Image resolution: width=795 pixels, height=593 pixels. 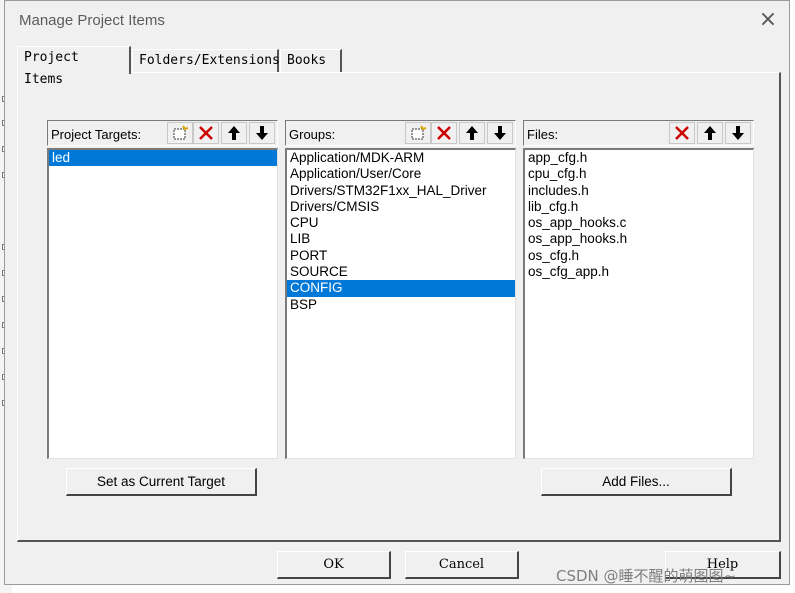 What do you see at coordinates (462, 565) in the screenshot?
I see `cancel-button: Cancel` at bounding box center [462, 565].